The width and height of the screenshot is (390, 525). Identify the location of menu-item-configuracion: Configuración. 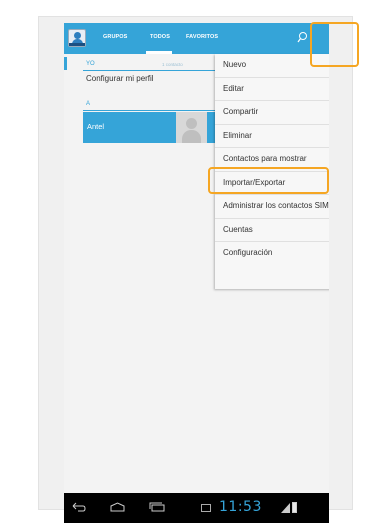
(272, 254).